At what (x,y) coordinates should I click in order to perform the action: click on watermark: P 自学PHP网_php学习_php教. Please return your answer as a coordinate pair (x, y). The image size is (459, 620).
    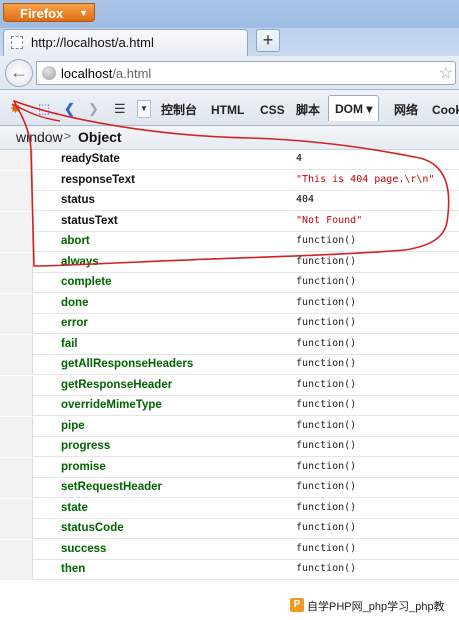
    Looking at the image, I should click on (373, 606).